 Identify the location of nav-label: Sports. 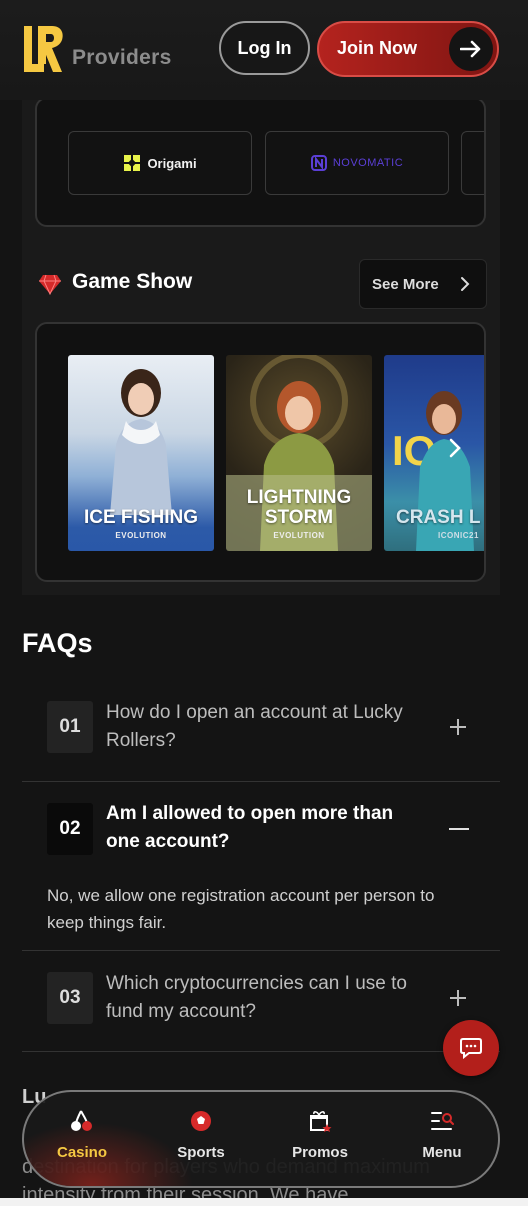
(201, 1152).